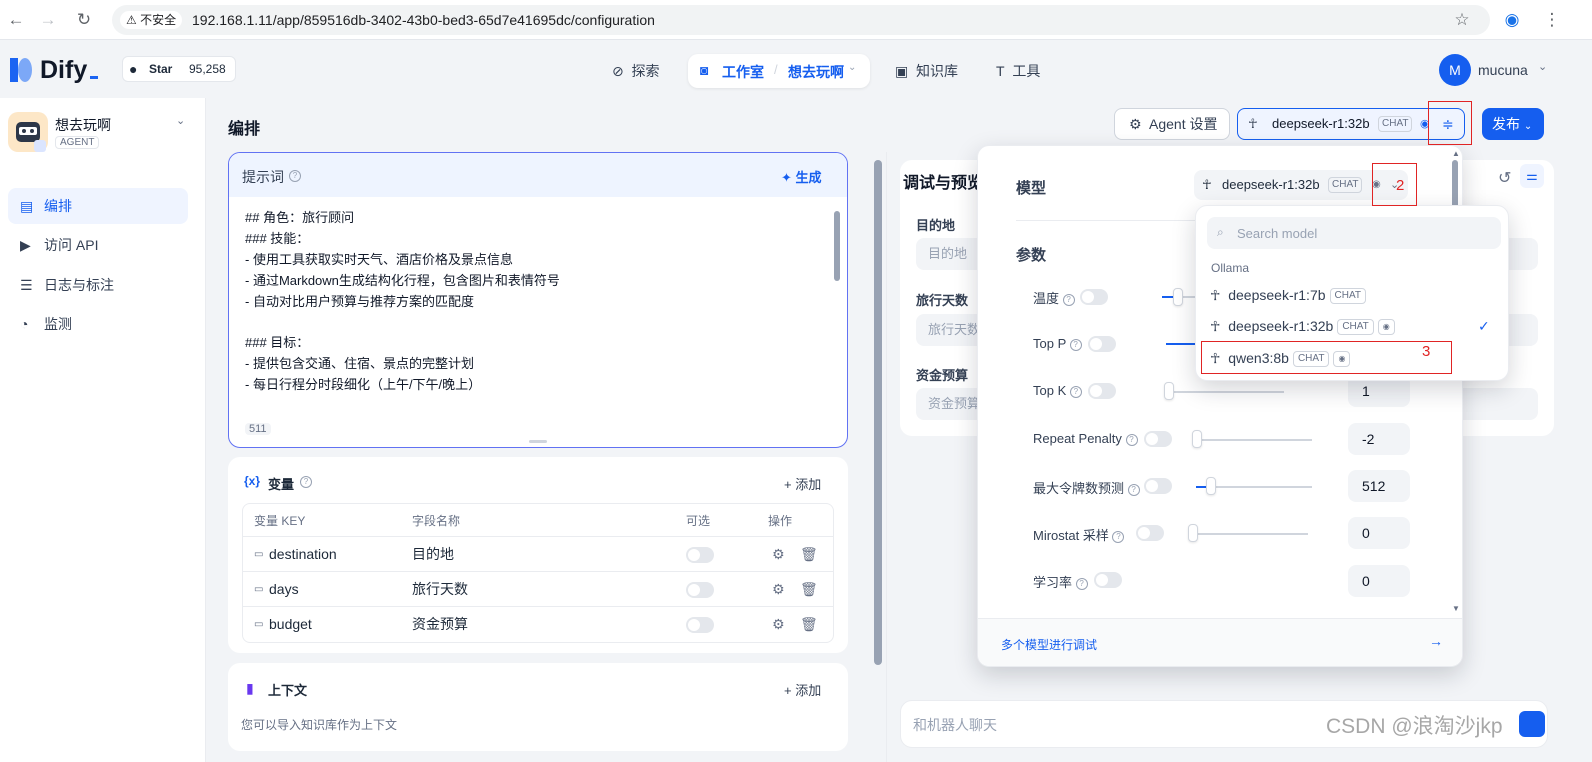 This screenshot has height=762, width=1592. What do you see at coordinates (1379, 439) in the screenshot?
I see `param-value: -2` at bounding box center [1379, 439].